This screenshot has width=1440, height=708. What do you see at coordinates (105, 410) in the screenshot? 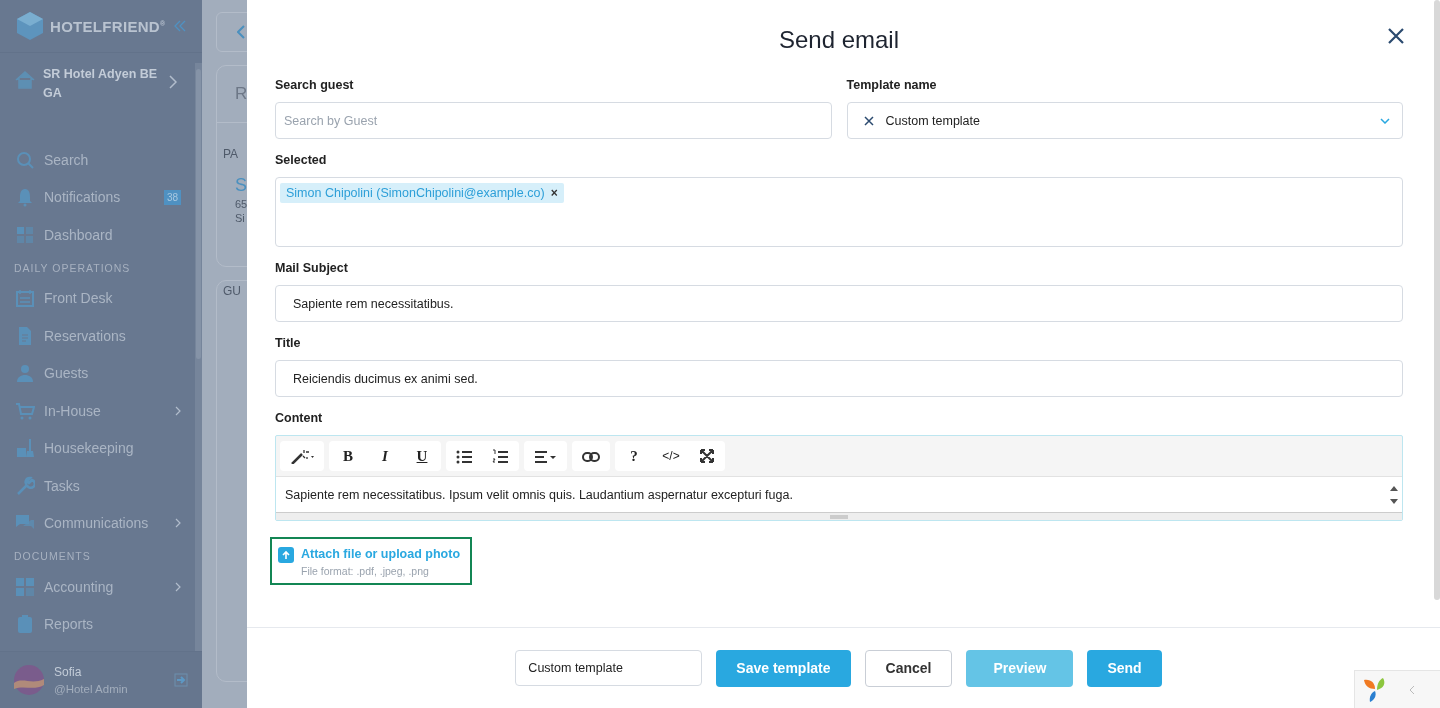
I see `sidebar-item: In-House` at bounding box center [105, 410].